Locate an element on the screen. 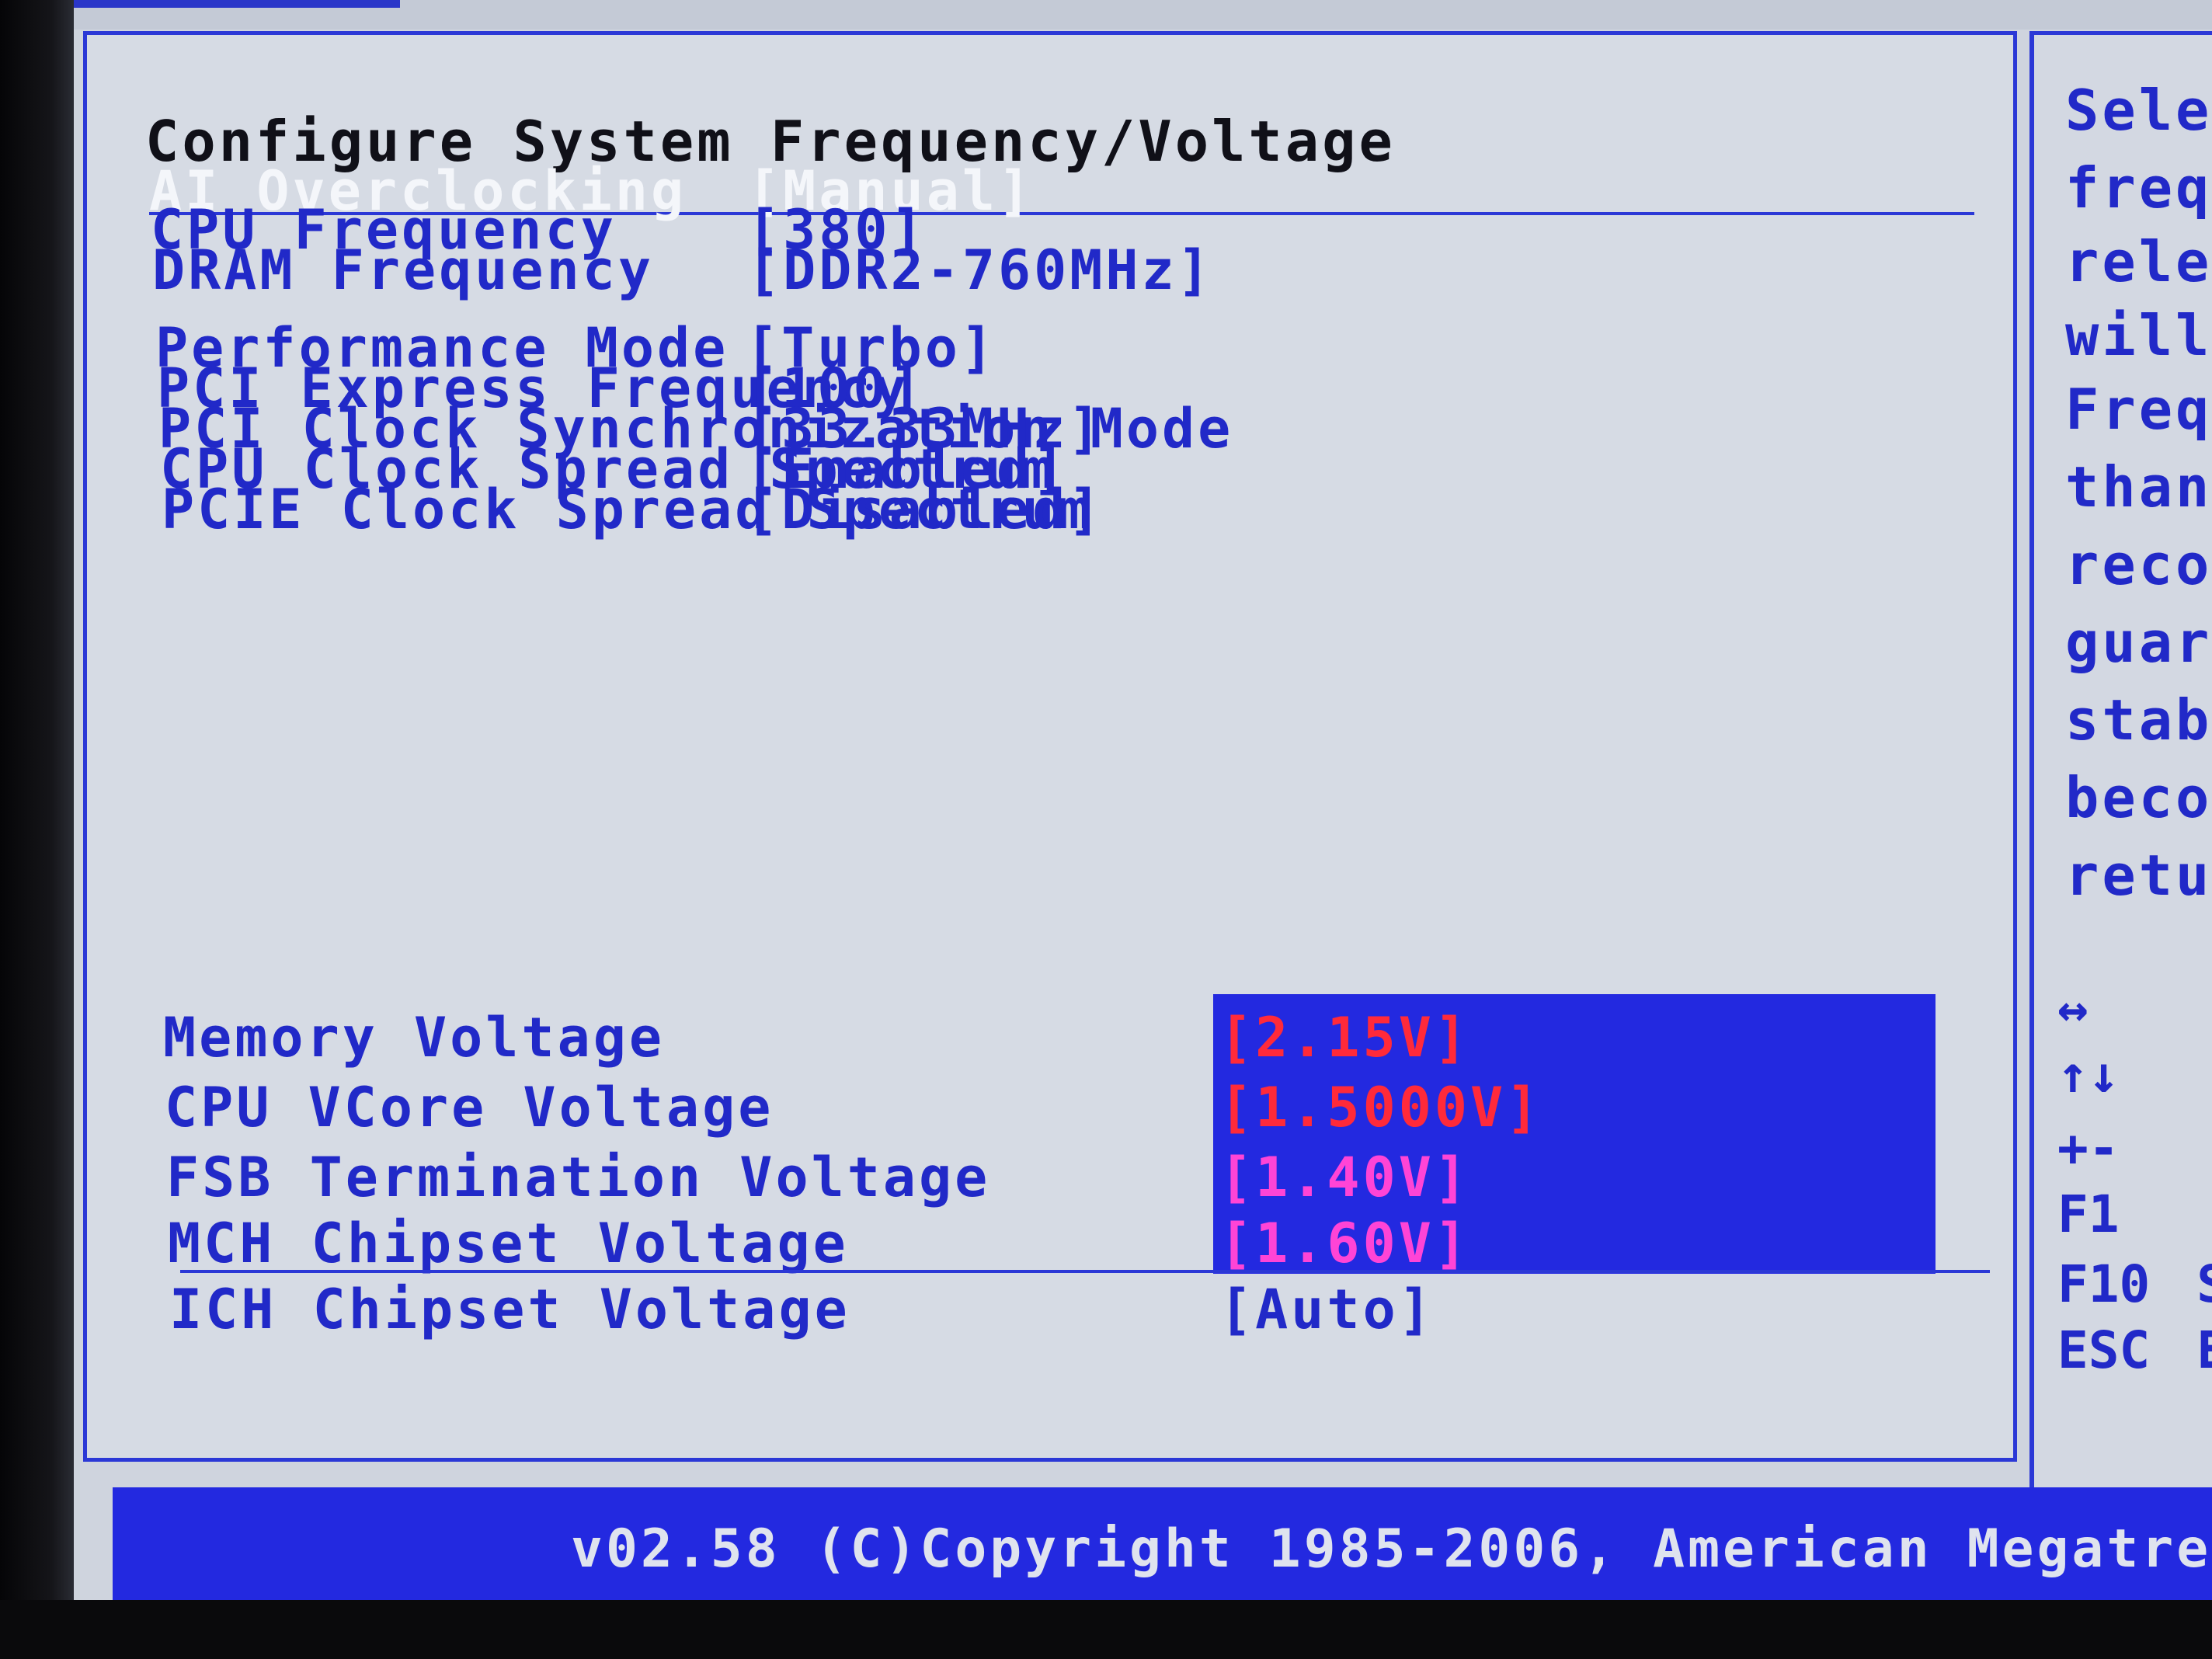  key-legend-f1: F1C is located at coordinates (2134, 1214).